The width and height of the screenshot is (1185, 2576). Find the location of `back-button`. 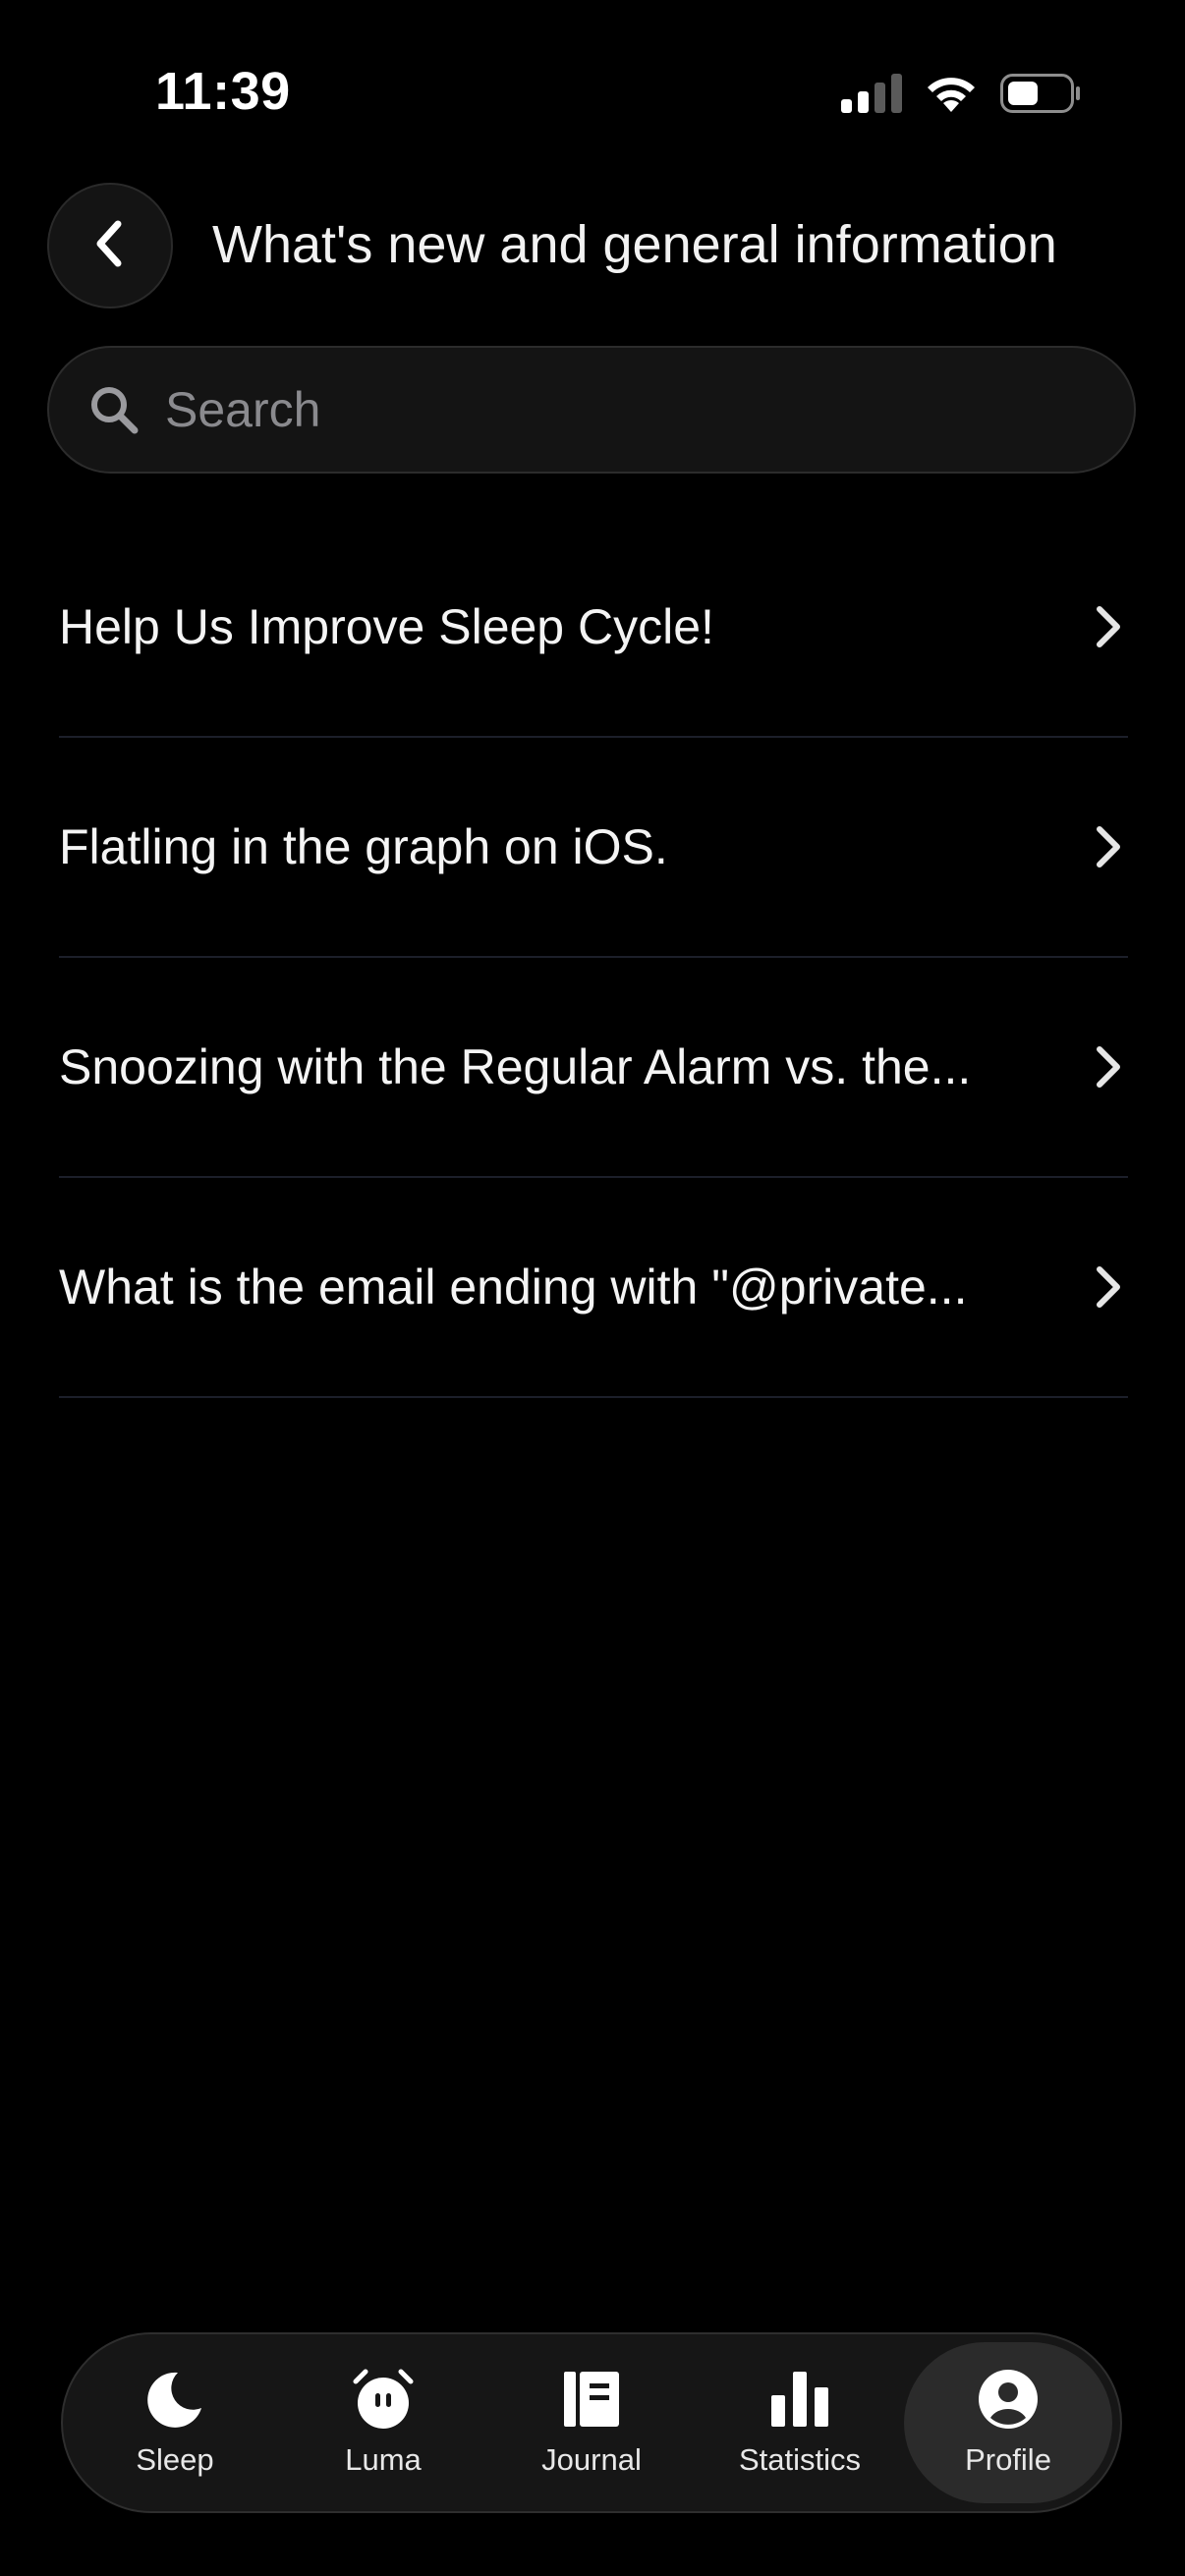

back-button is located at coordinates (110, 245).